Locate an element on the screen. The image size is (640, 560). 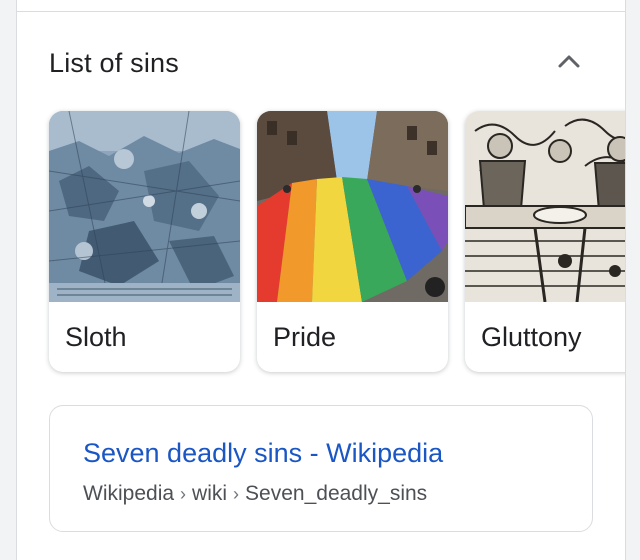
gluttony-image is located at coordinates (545, 206).